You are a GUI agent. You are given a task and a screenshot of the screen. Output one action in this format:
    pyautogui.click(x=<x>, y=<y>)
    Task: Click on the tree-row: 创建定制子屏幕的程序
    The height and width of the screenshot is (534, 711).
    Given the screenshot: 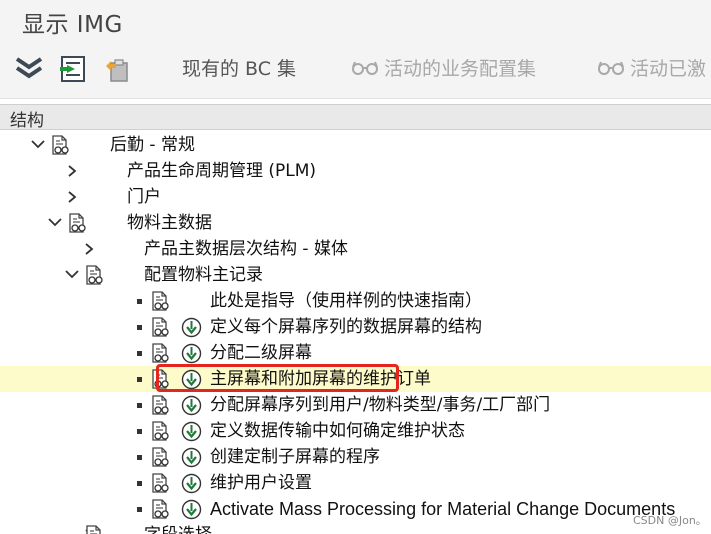 What is the action you would take?
    pyautogui.click(x=355, y=457)
    